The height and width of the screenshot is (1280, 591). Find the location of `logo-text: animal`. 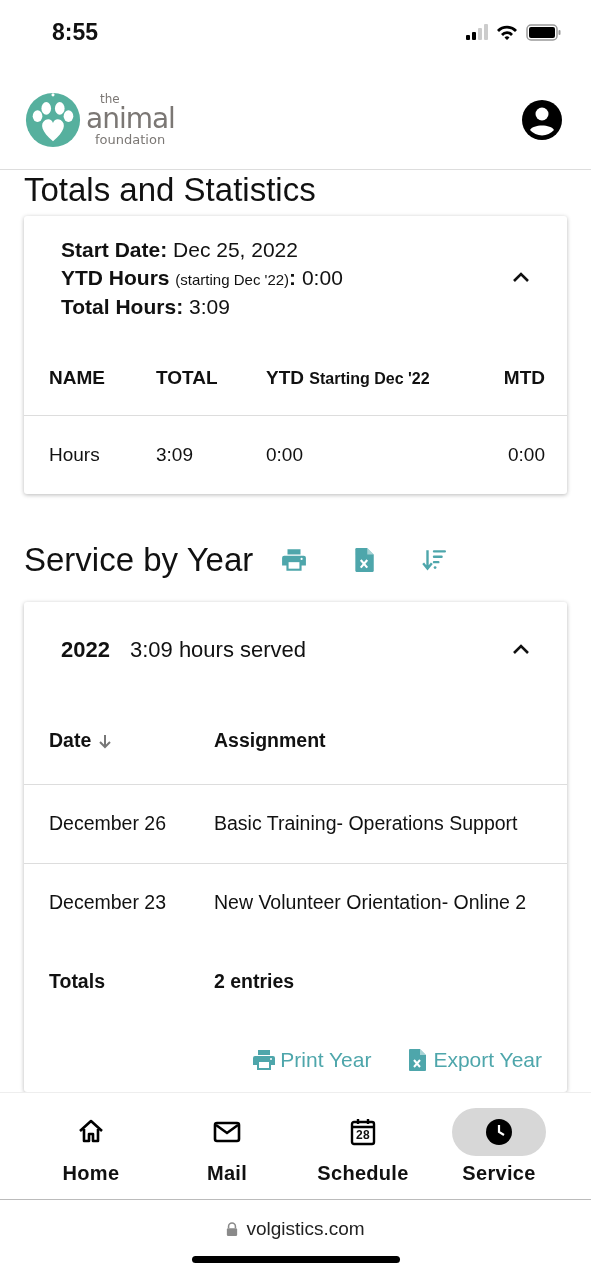

logo-text: animal is located at coordinates (130, 119).